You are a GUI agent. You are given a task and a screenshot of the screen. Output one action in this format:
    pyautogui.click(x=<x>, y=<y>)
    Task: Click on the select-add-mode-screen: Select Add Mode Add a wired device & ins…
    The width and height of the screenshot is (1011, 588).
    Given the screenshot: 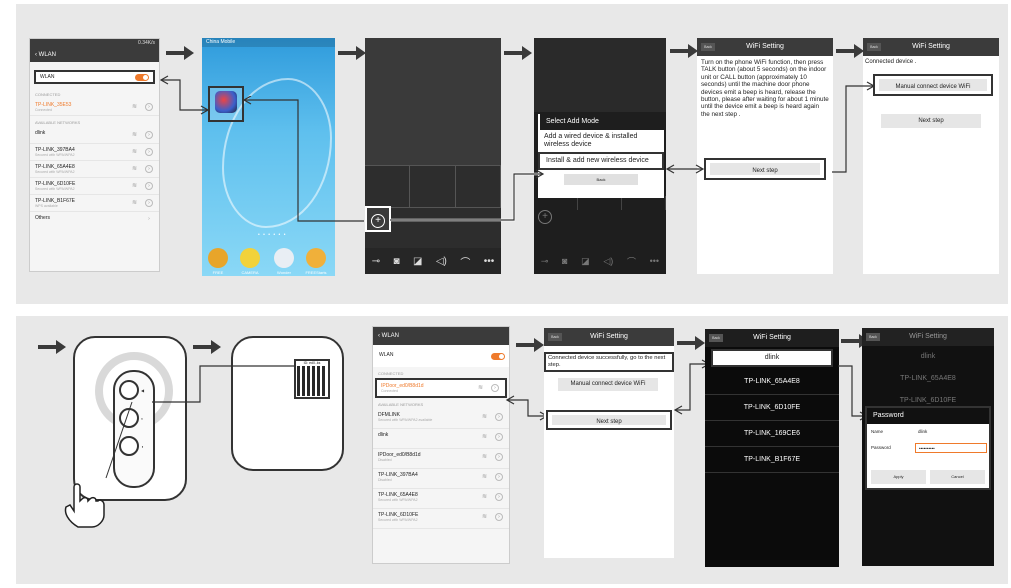 What is the action you would take?
    pyautogui.click(x=600, y=156)
    